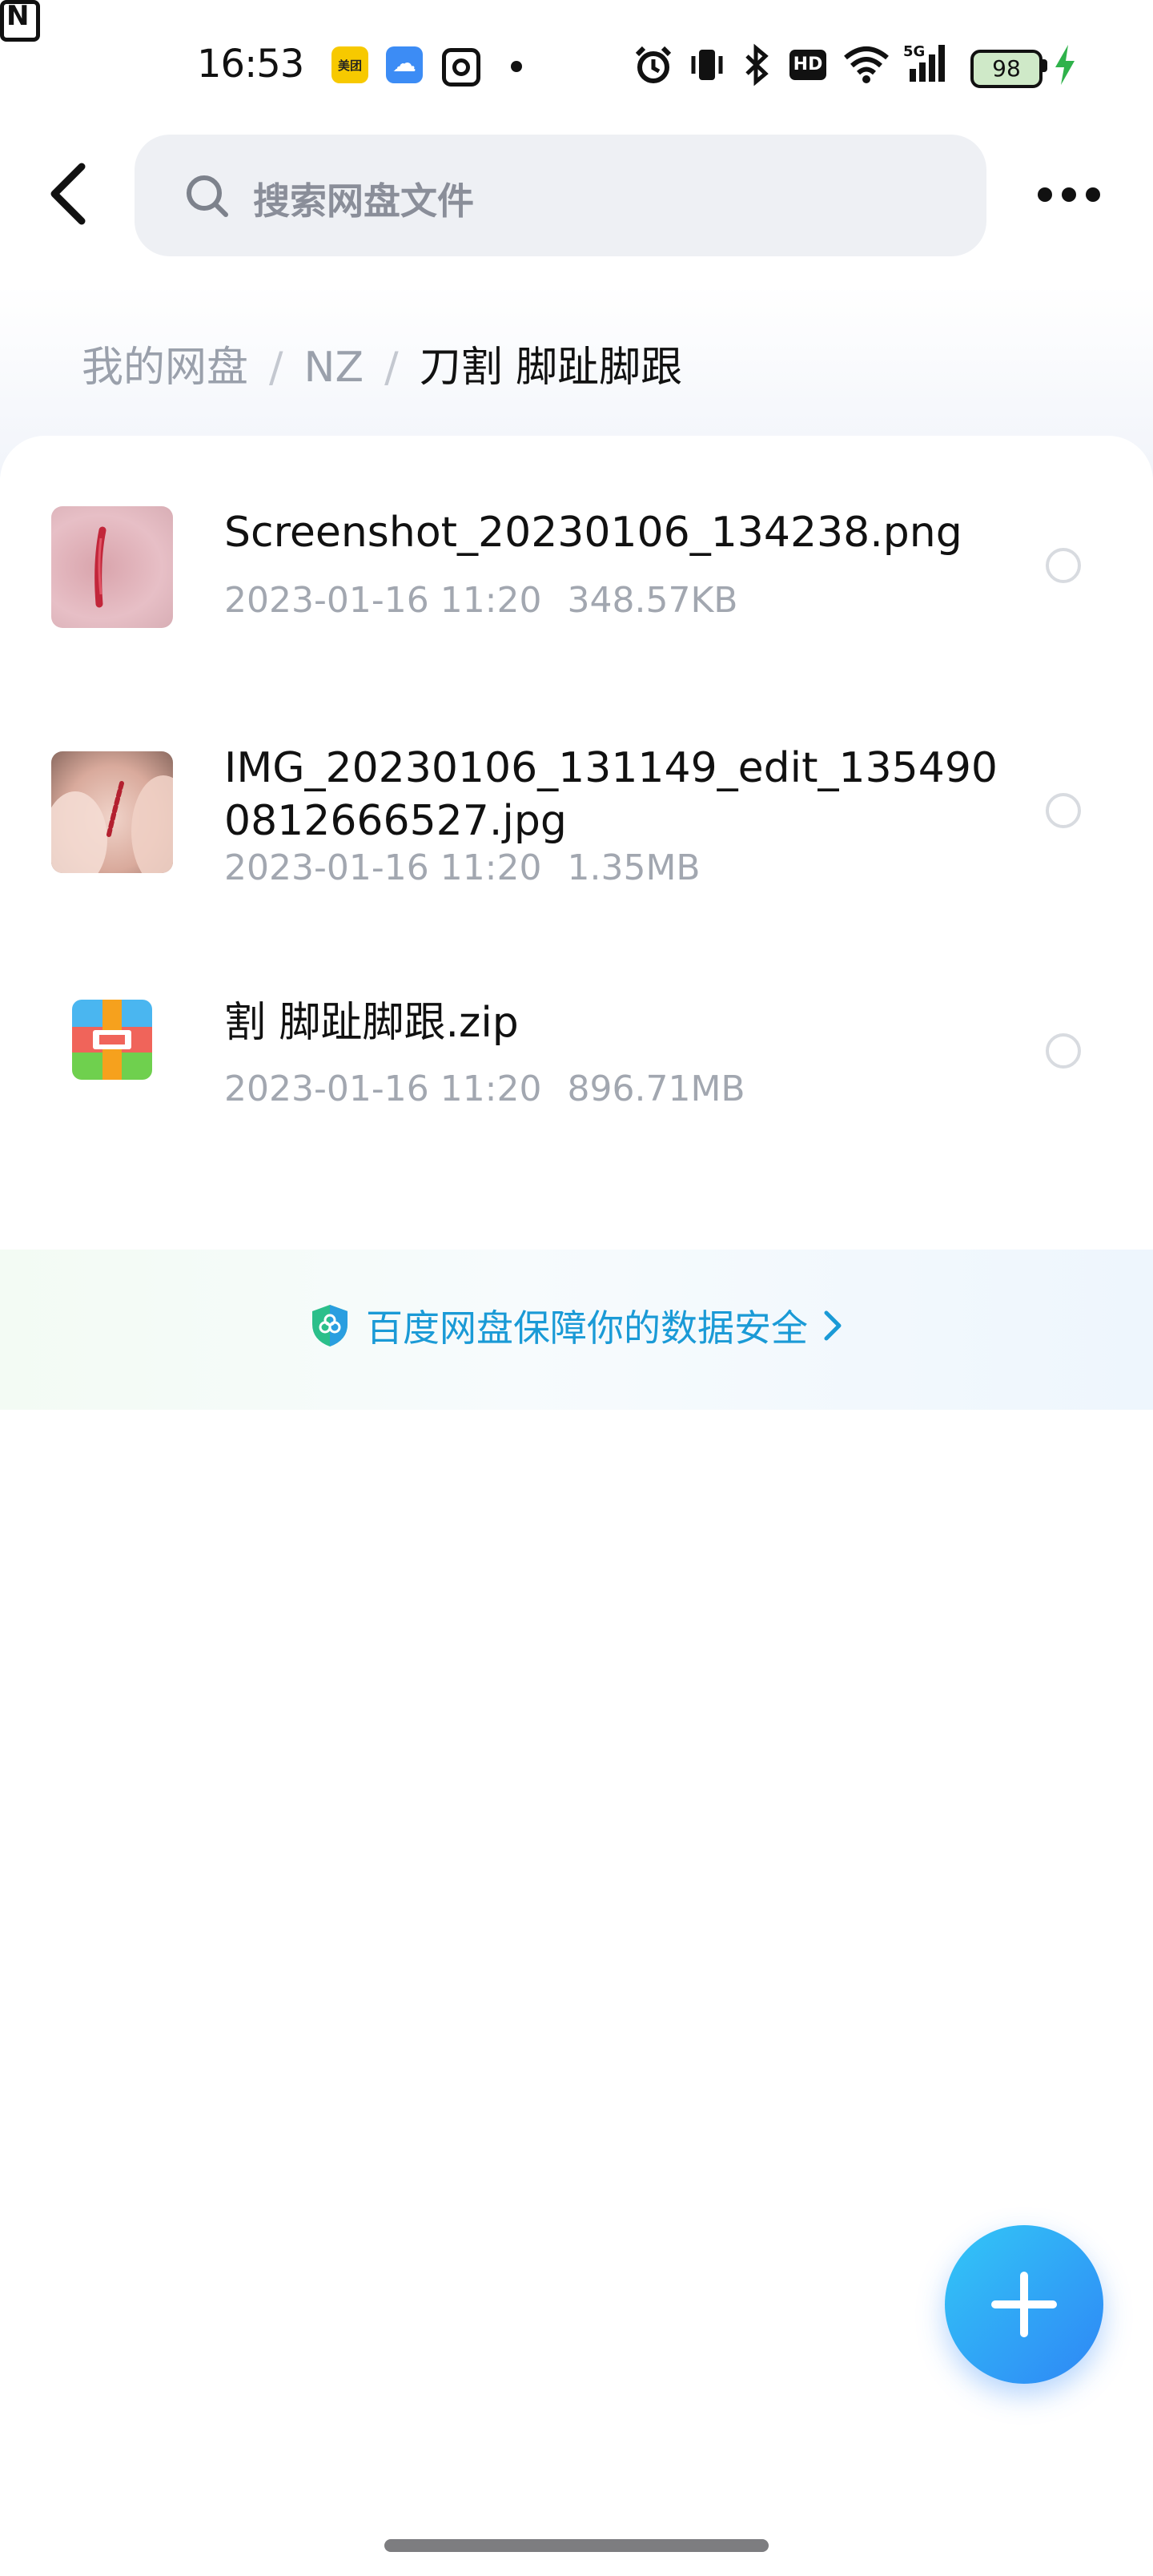 The image size is (1153, 2576). I want to click on add-file-button, so click(1024, 2304).